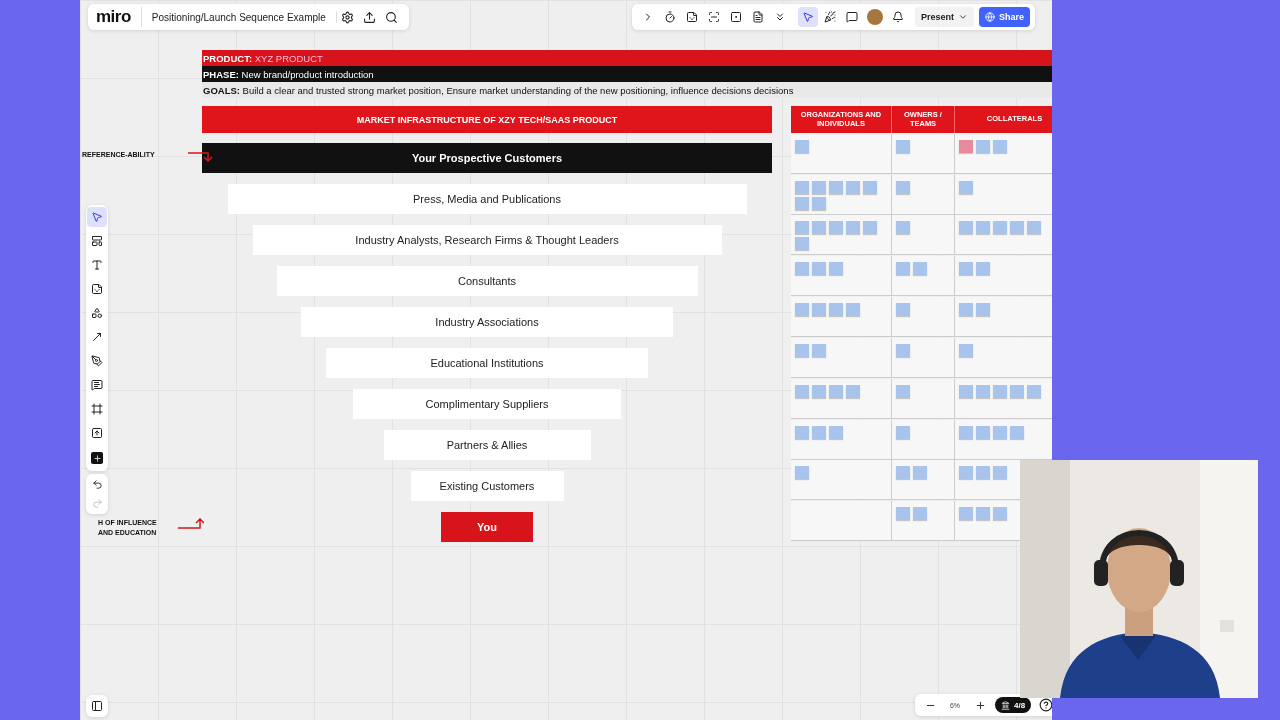 This screenshot has width=1280, height=720. What do you see at coordinates (487, 527) in the screenshot?
I see `funnel-level: You` at bounding box center [487, 527].